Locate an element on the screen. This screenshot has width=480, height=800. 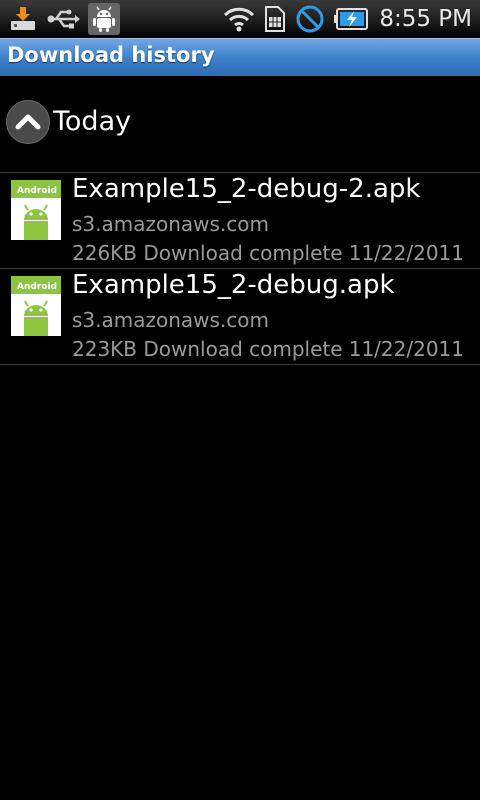
download-status: 223KB Download complete is located at coordinates (207, 349).